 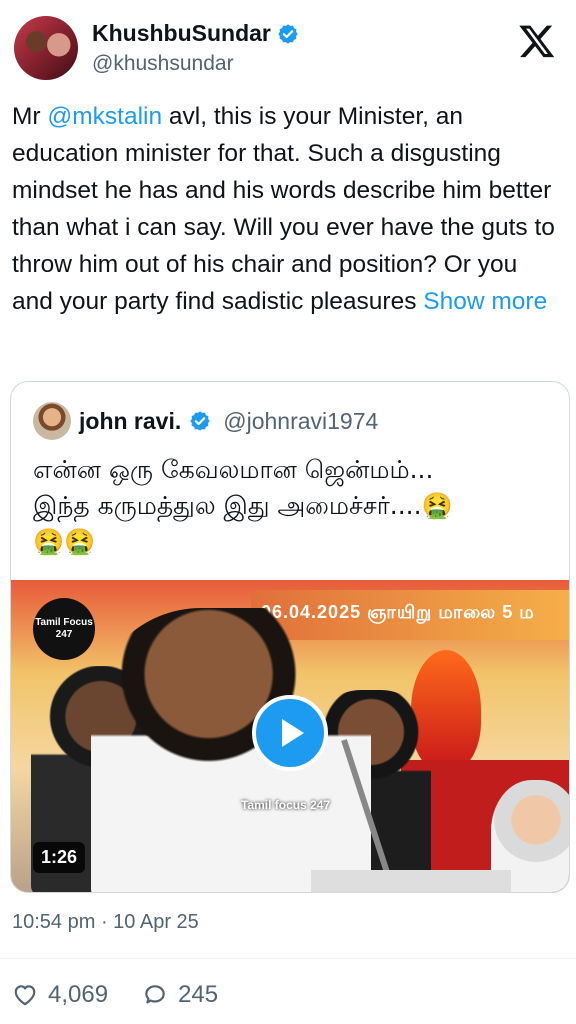 What do you see at coordinates (59, 857) in the screenshot?
I see `video-duration-badge: 1:26` at bounding box center [59, 857].